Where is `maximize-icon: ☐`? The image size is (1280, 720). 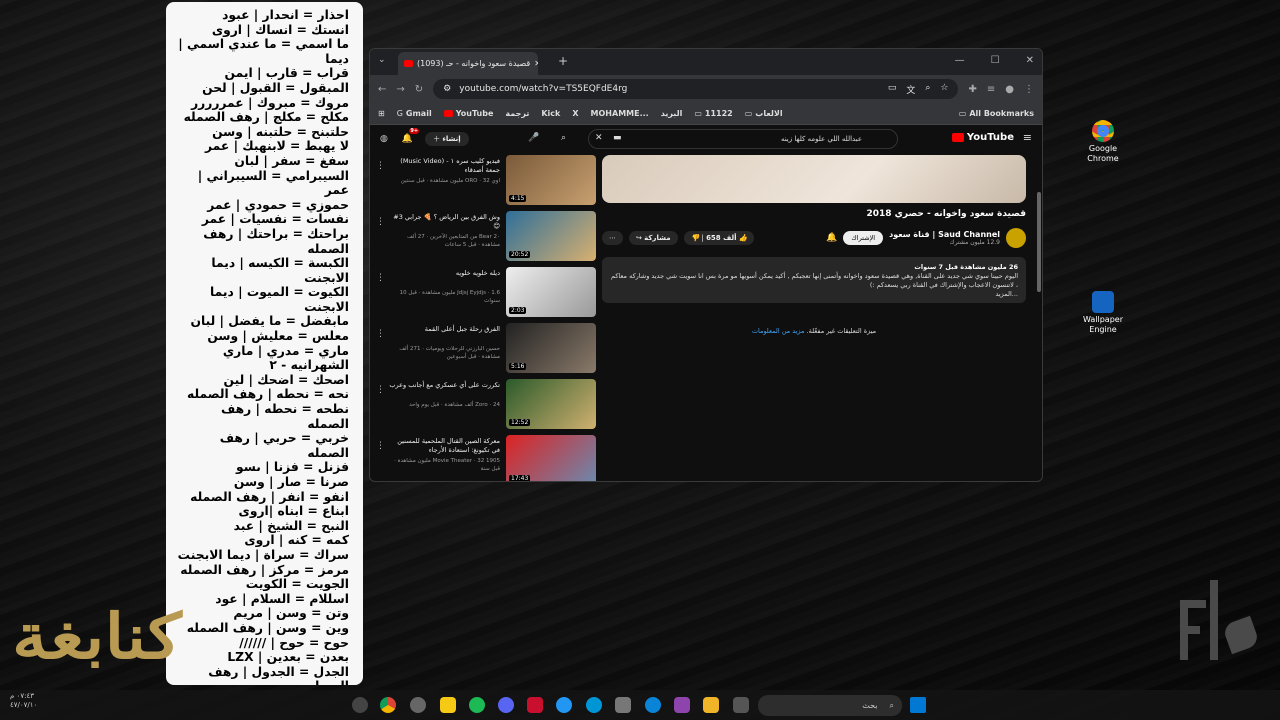
maximize-icon: ☐ is located at coordinates (995, 60).